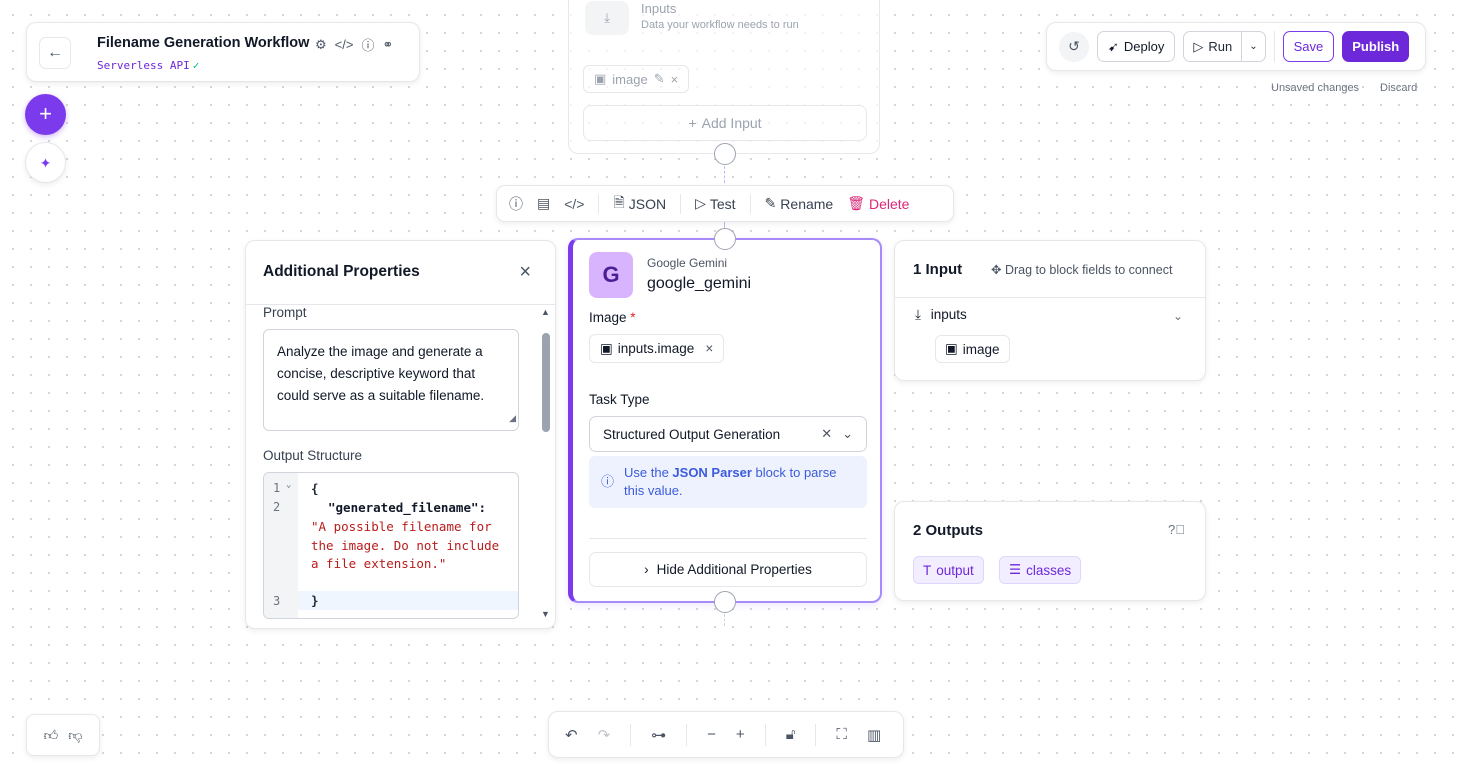 The width and height of the screenshot is (1464, 764). What do you see at coordinates (725, 154) in the screenshot?
I see `inputs-output-handle` at bounding box center [725, 154].